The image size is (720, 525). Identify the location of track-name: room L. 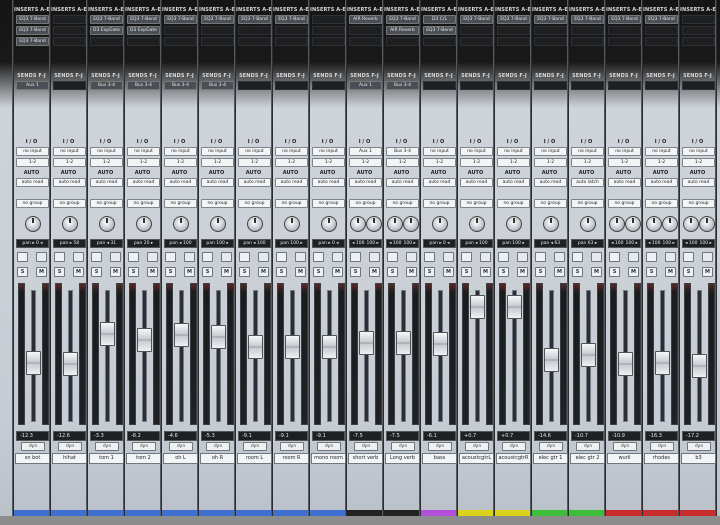
(254, 458).